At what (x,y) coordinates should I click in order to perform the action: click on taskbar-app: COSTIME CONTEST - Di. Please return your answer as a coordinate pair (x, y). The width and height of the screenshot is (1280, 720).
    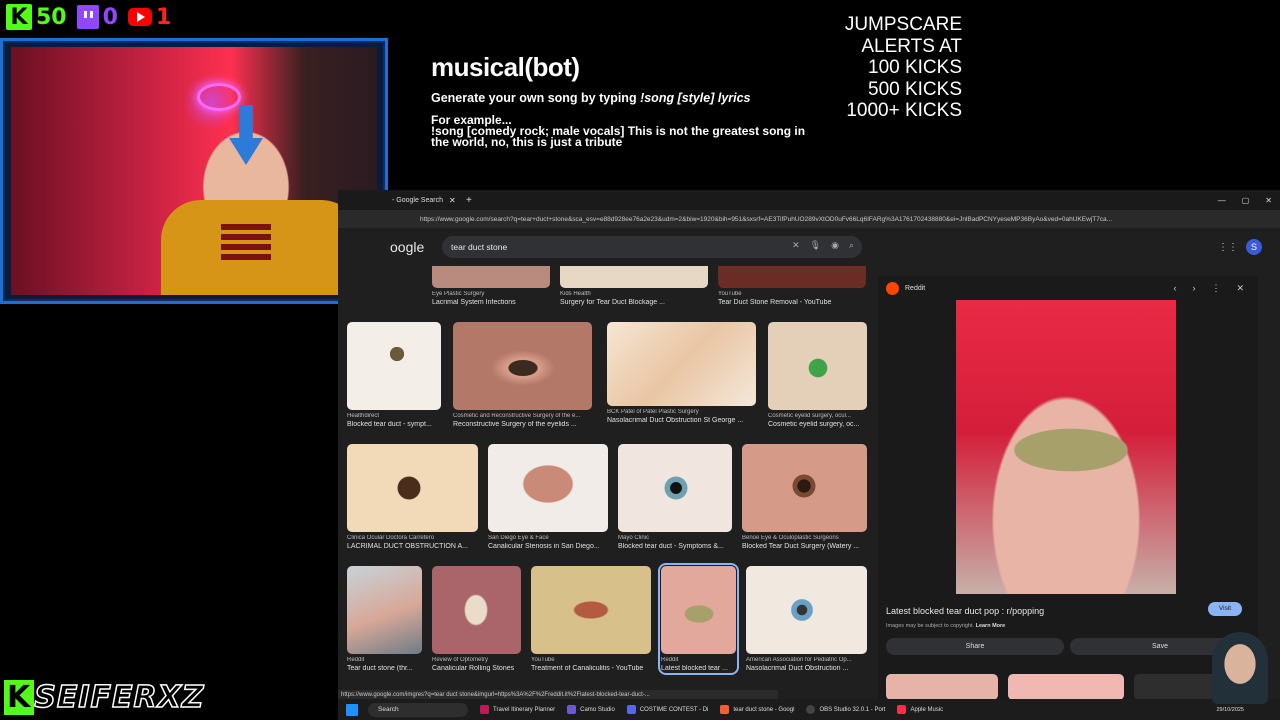
    Looking at the image, I should click on (667, 709).